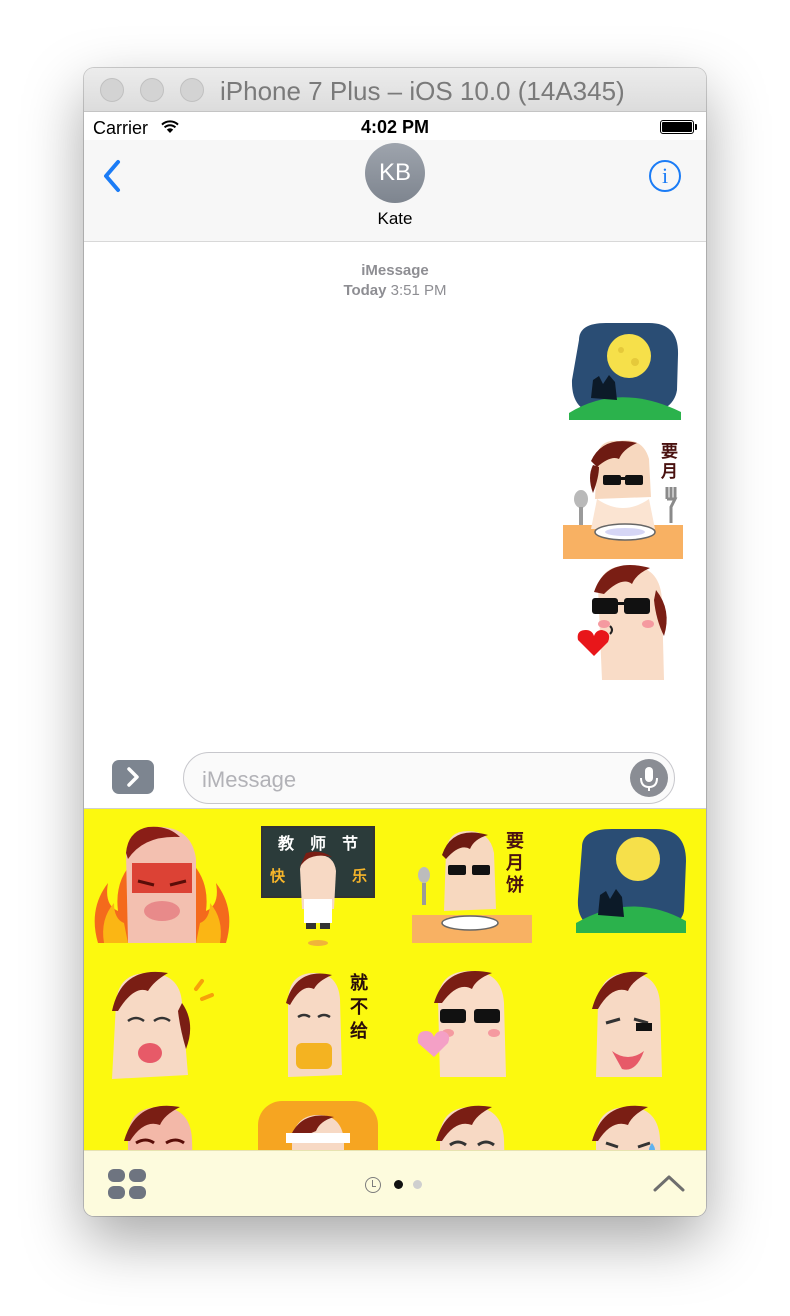 The image size is (790, 1316). Describe the element at coordinates (162, 1031) in the screenshot. I see `sticker-tongue-out` at that location.